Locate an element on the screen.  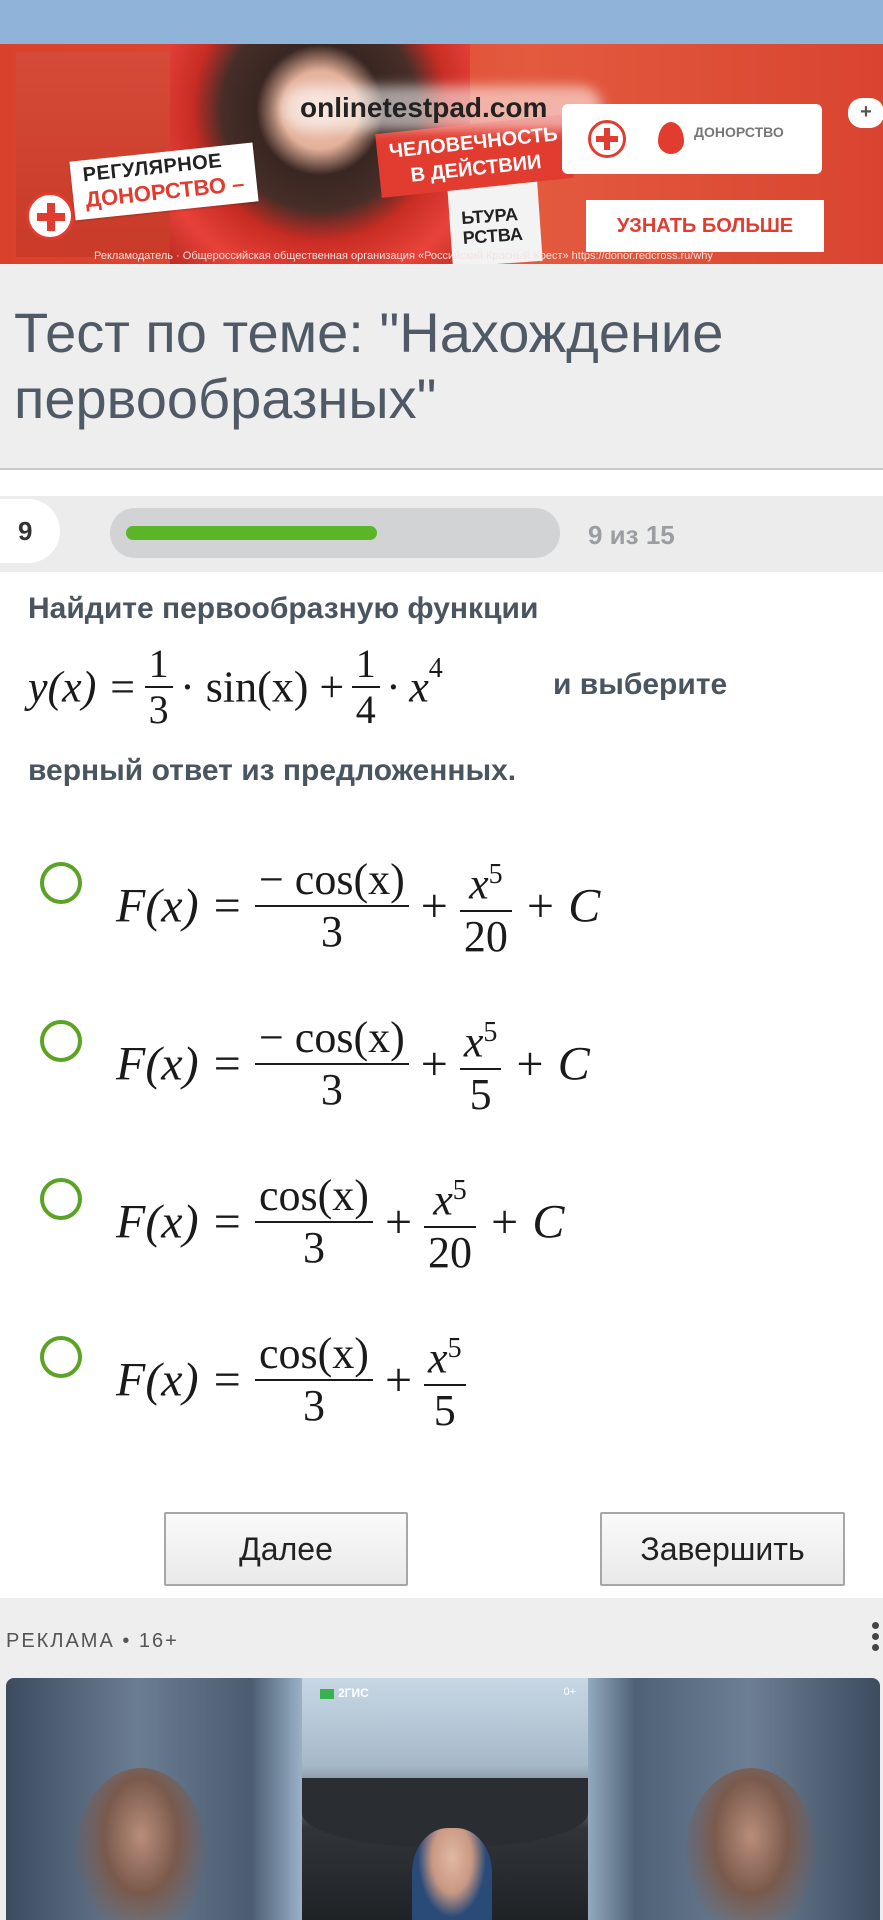
formula-fraction-1: 1 3 is located at coordinates (158, 686).